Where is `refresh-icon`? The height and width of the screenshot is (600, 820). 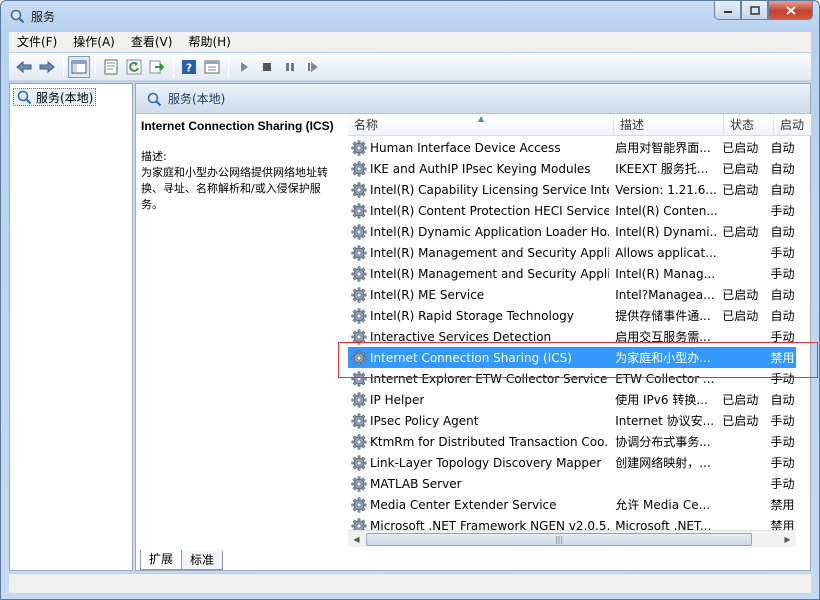 refresh-icon is located at coordinates (134, 66).